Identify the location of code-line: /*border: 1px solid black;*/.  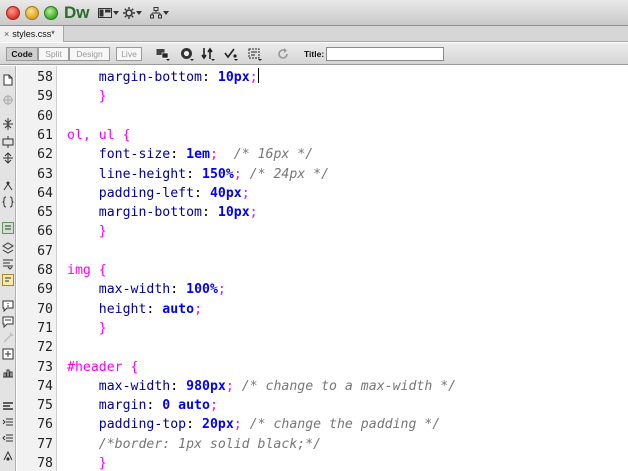
(194, 444).